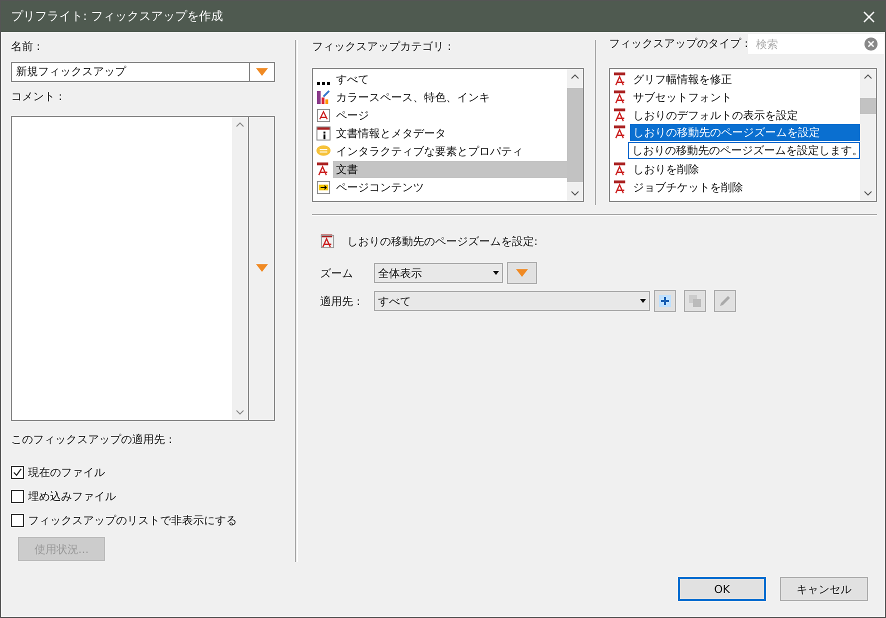  What do you see at coordinates (450, 79) in the screenshot?
I see `category-item: すべて` at bounding box center [450, 79].